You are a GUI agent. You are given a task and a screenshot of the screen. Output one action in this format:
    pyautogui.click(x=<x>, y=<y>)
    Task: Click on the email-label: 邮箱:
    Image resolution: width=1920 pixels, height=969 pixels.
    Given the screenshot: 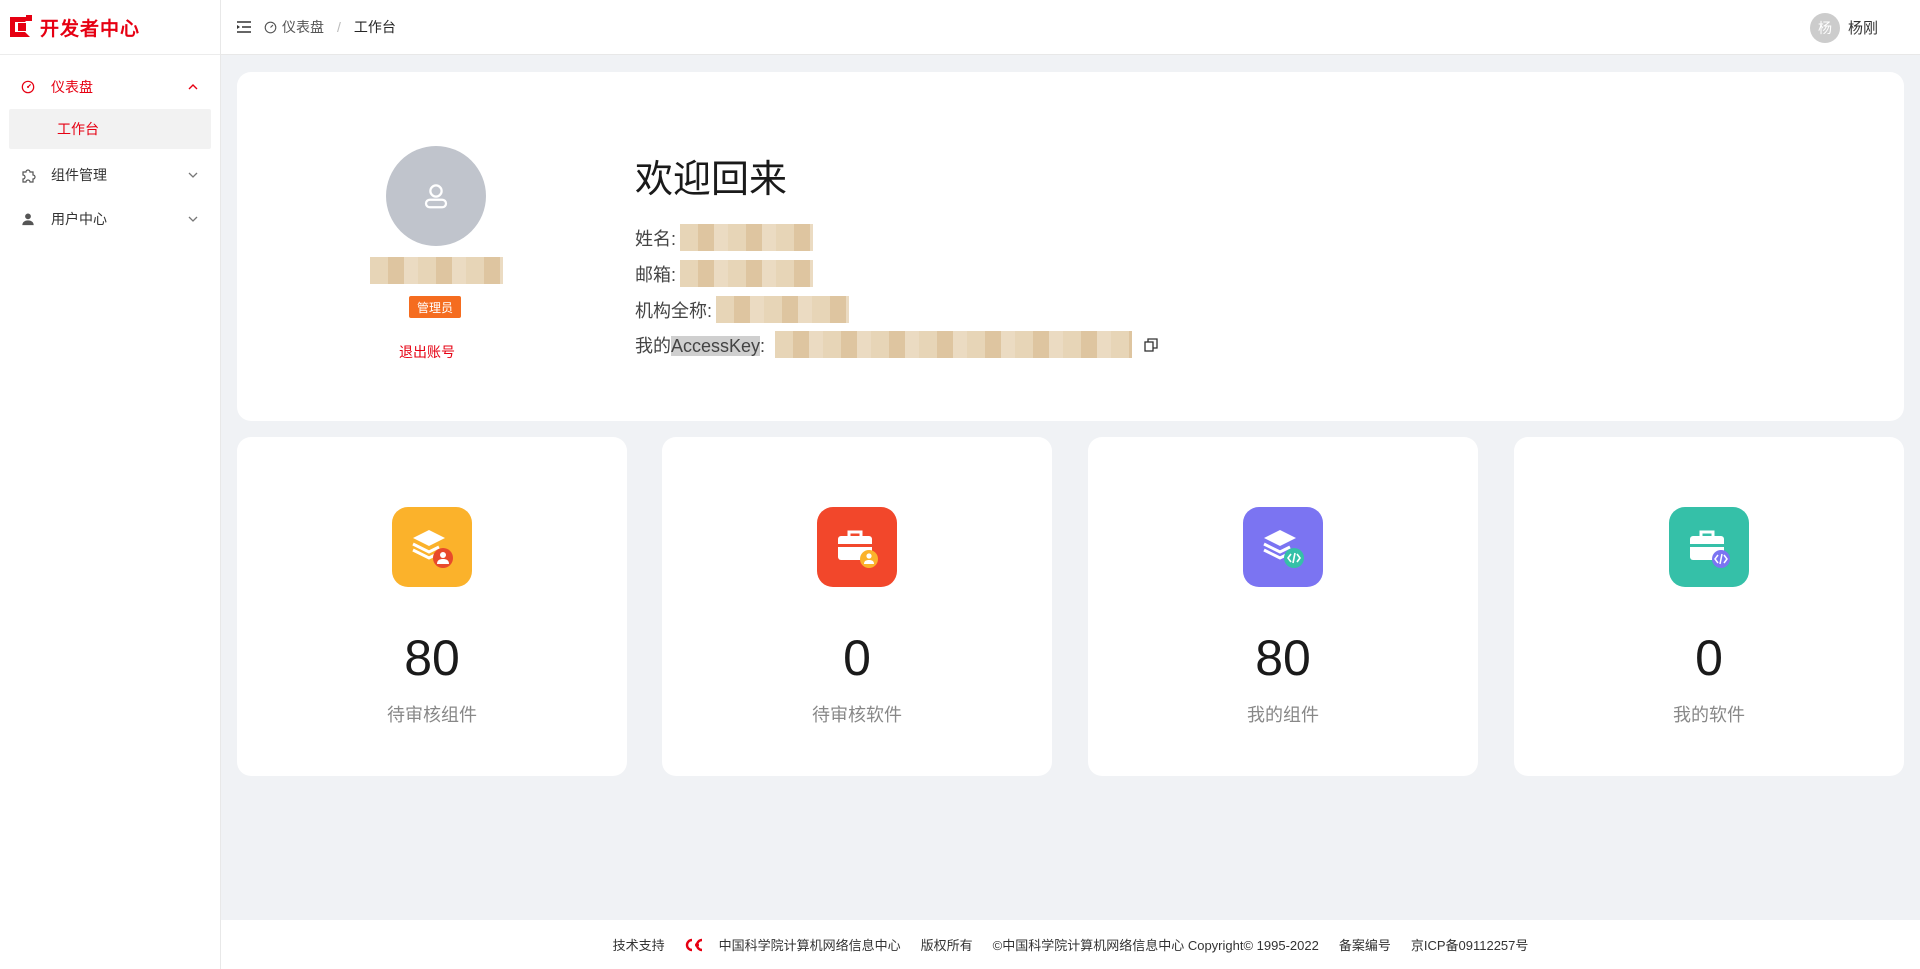 What is the action you would take?
    pyautogui.click(x=656, y=274)
    